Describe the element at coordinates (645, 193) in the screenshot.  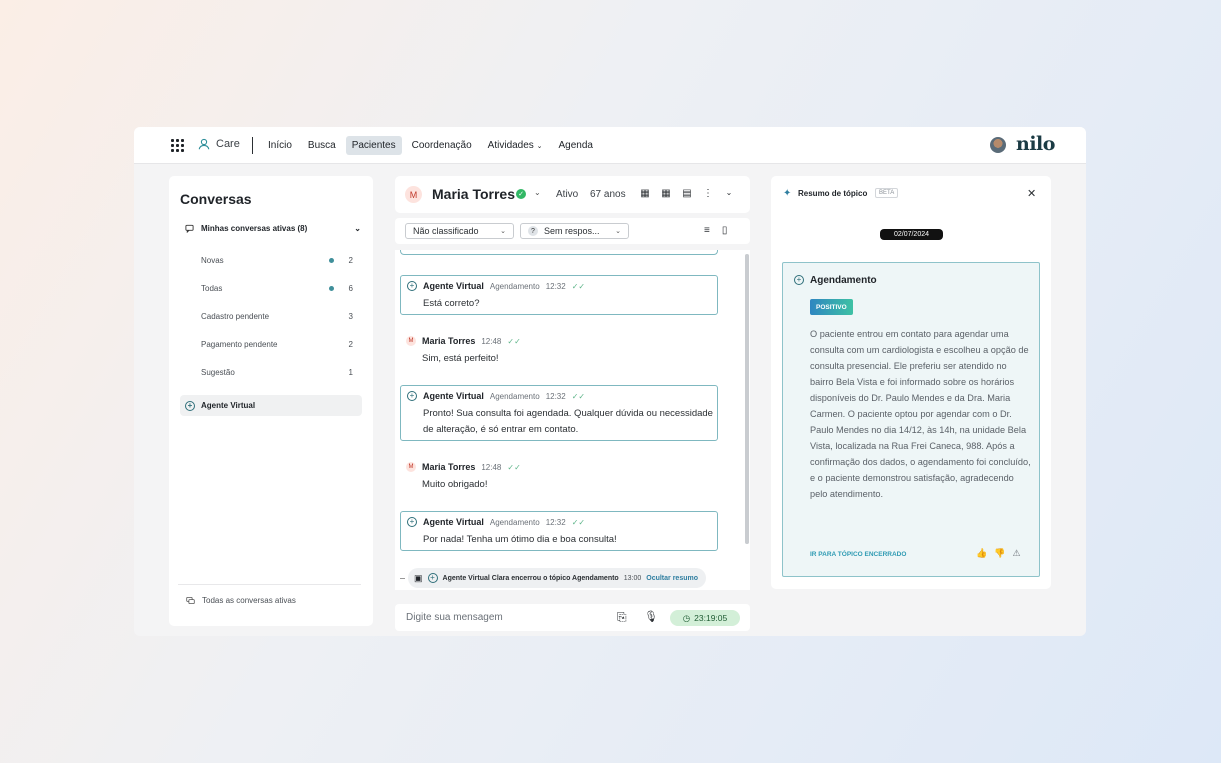
I see `calendar-icon: ▦` at that location.